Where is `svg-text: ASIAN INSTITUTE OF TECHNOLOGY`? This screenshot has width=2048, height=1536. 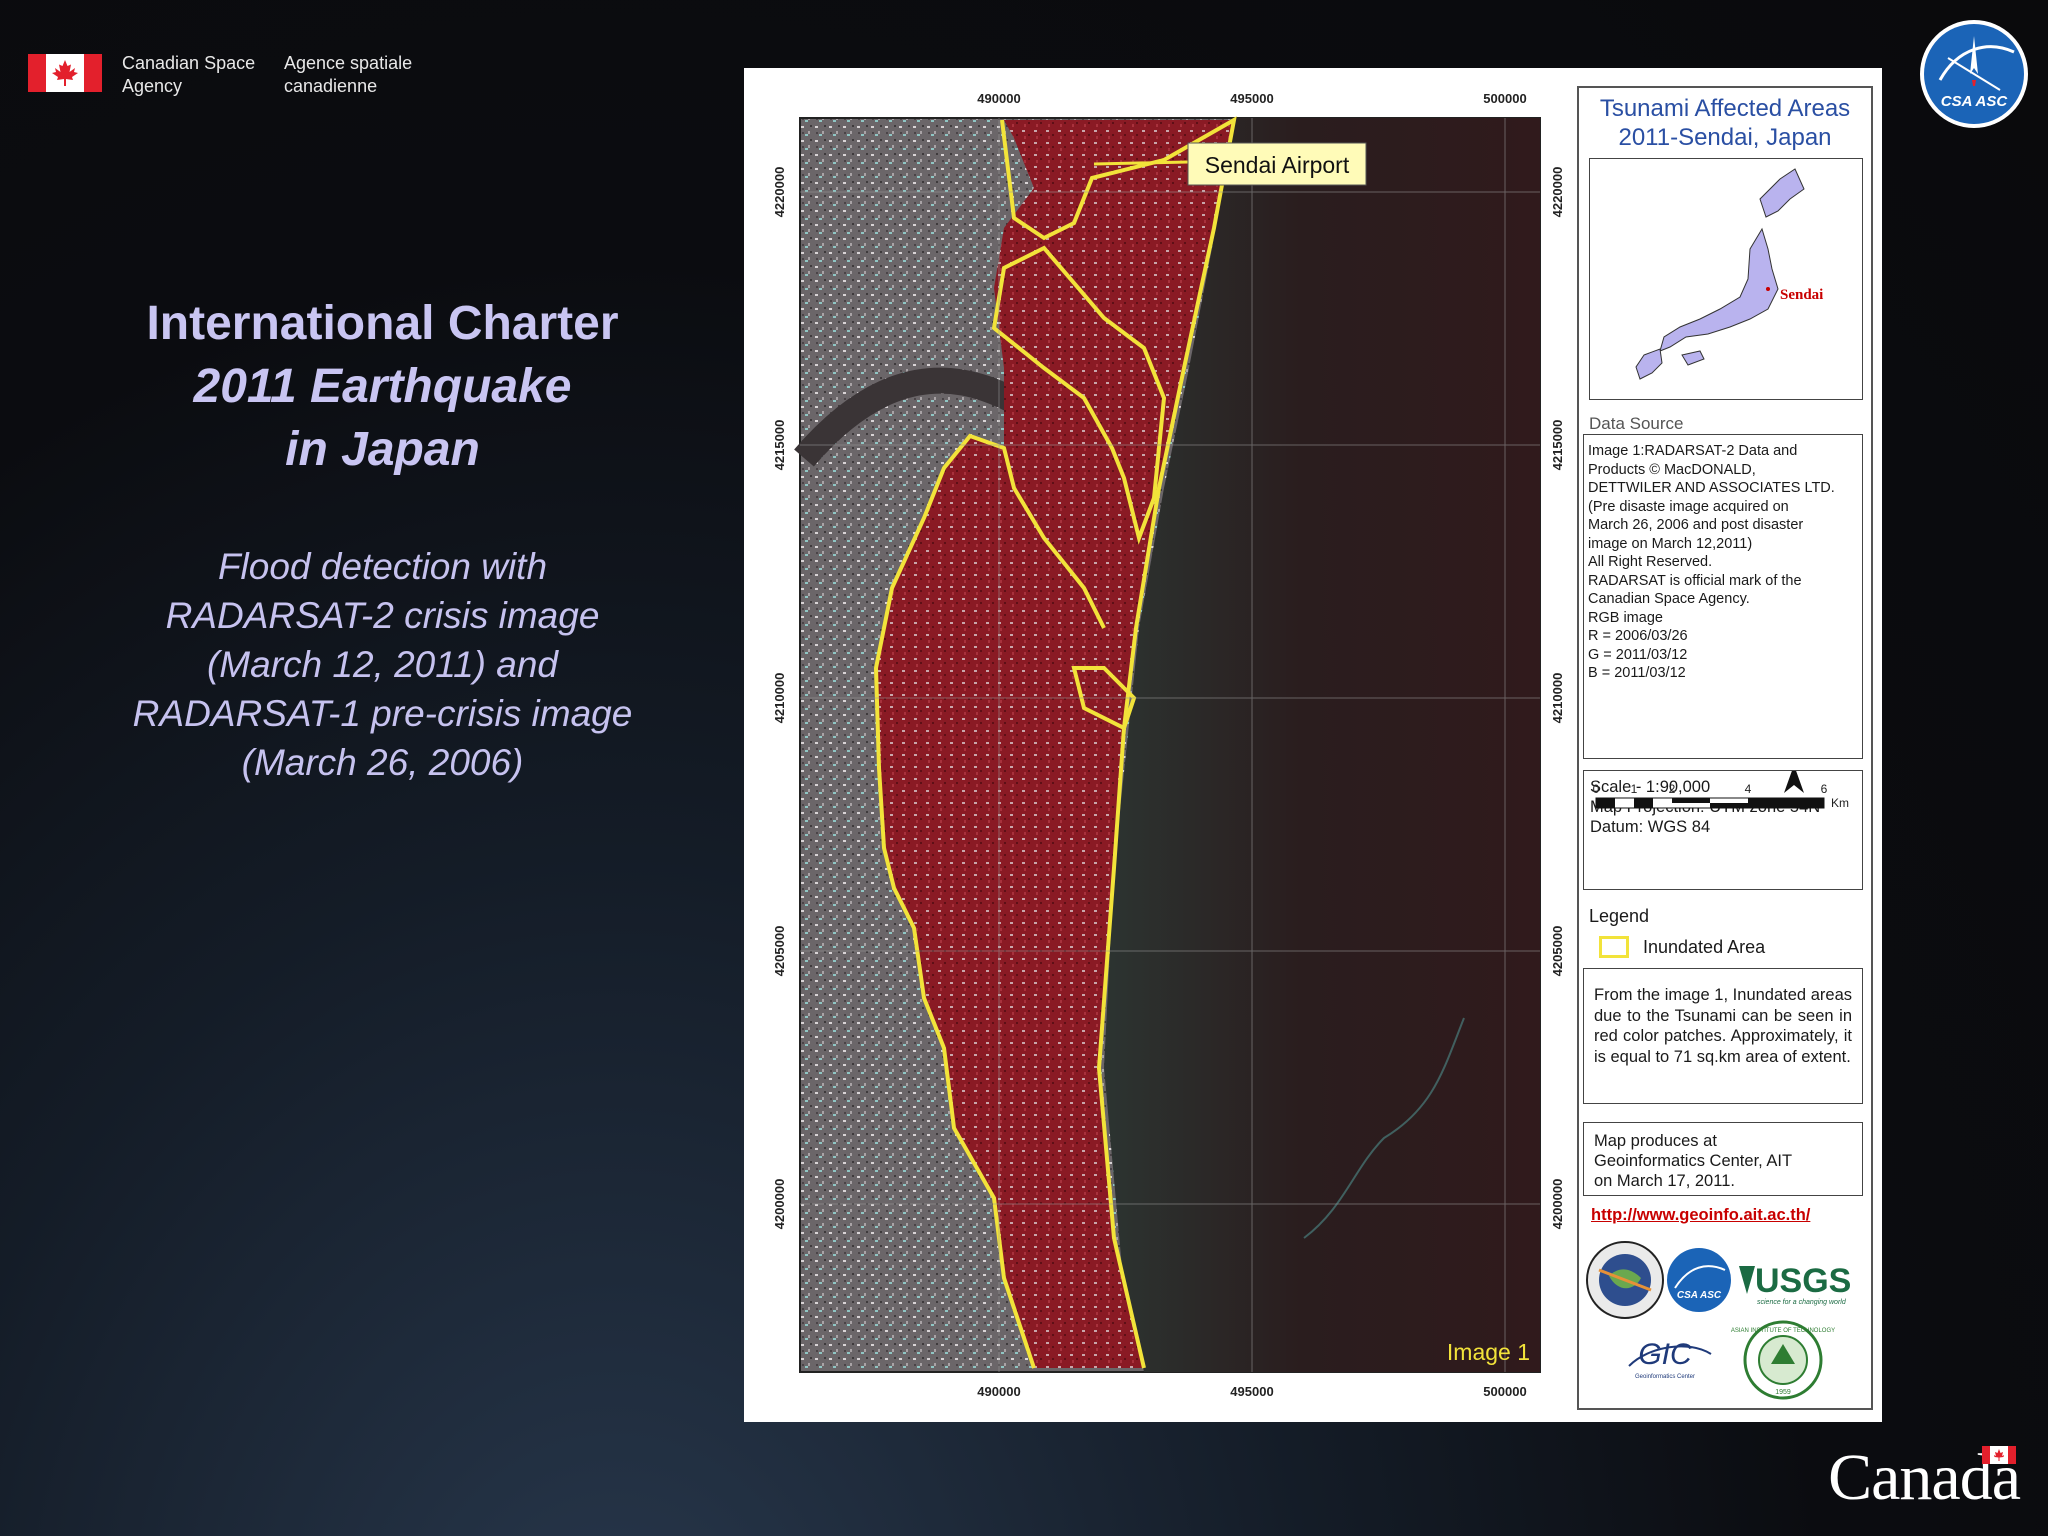 svg-text: ASIAN INSTITUTE OF TECHNOLOGY is located at coordinates (1783, 1331).